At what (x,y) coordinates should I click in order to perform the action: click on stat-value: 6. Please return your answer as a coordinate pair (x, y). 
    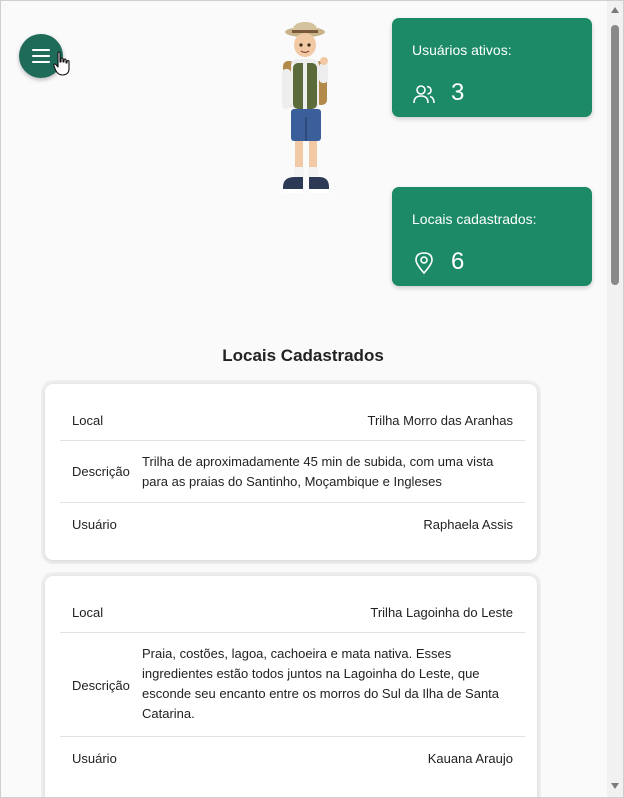
    Looking at the image, I should click on (458, 261).